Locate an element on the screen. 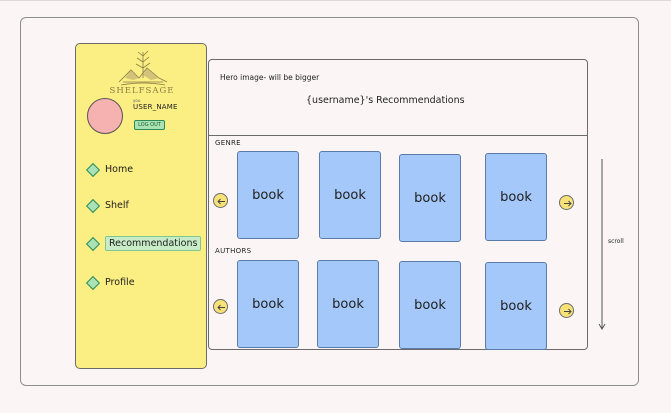 The height and width of the screenshot is (413, 671). authors-scroll-left-button is located at coordinates (220, 306).